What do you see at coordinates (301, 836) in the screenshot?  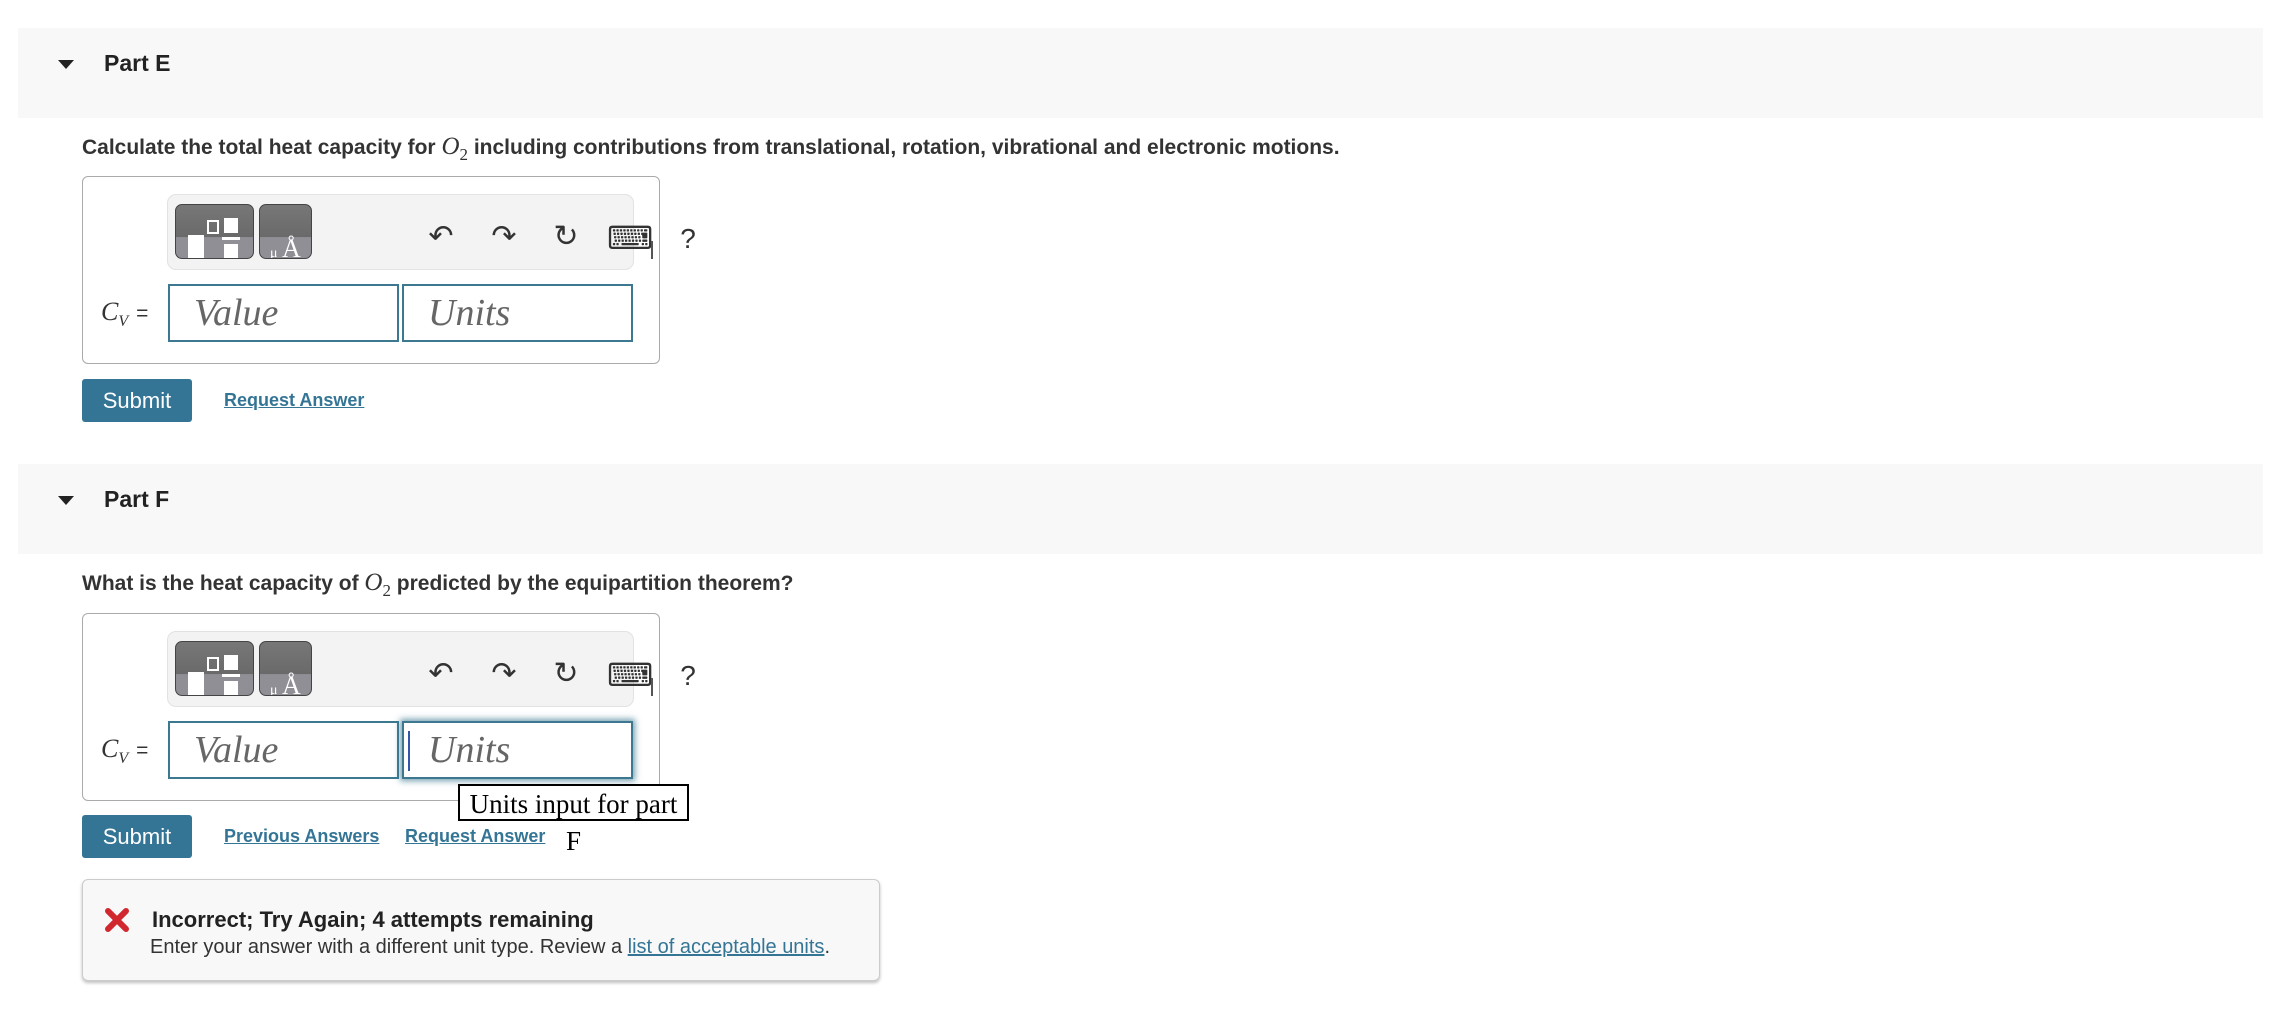 I see `previous-answers-link: Previous Answers` at bounding box center [301, 836].